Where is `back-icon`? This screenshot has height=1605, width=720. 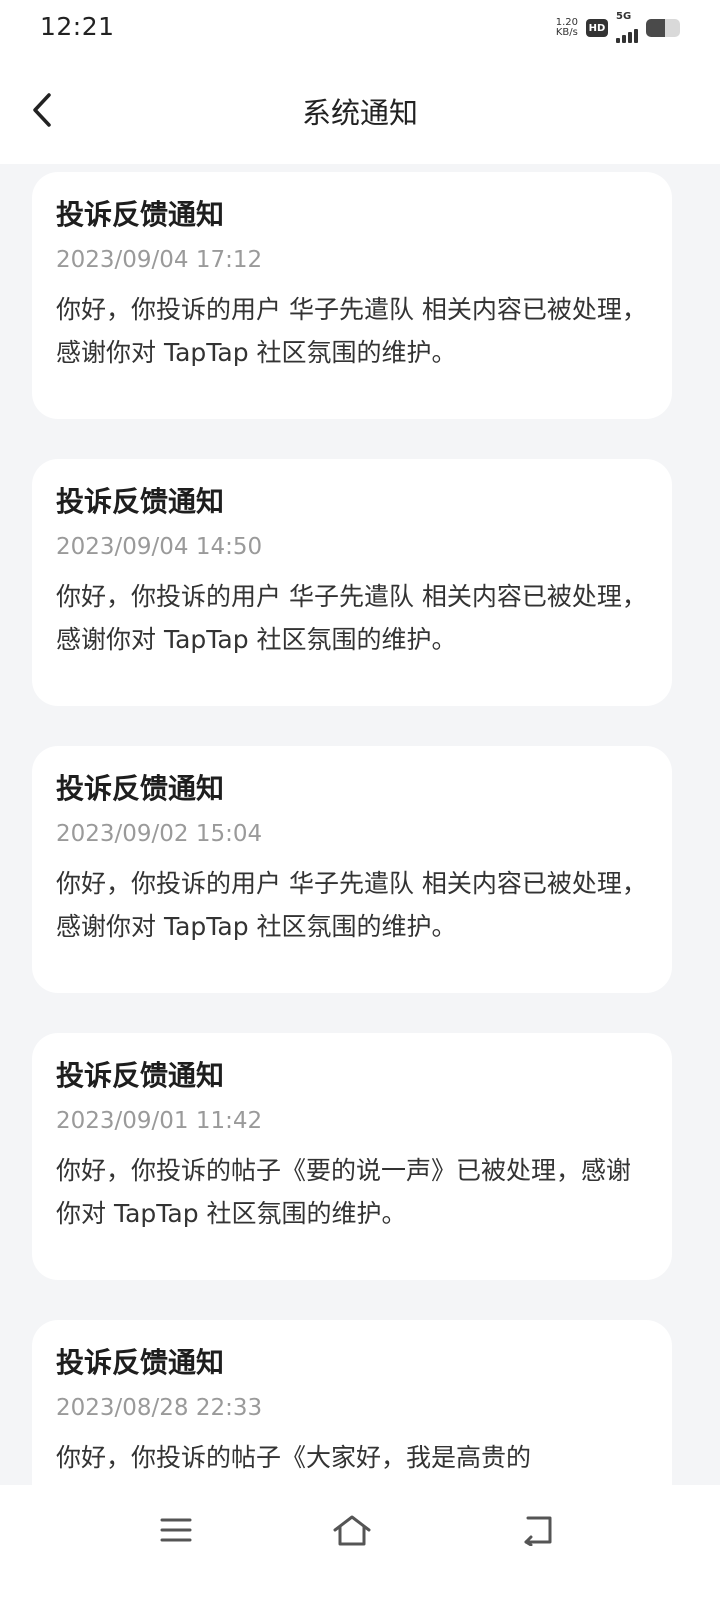
back-icon is located at coordinates (538, 1531).